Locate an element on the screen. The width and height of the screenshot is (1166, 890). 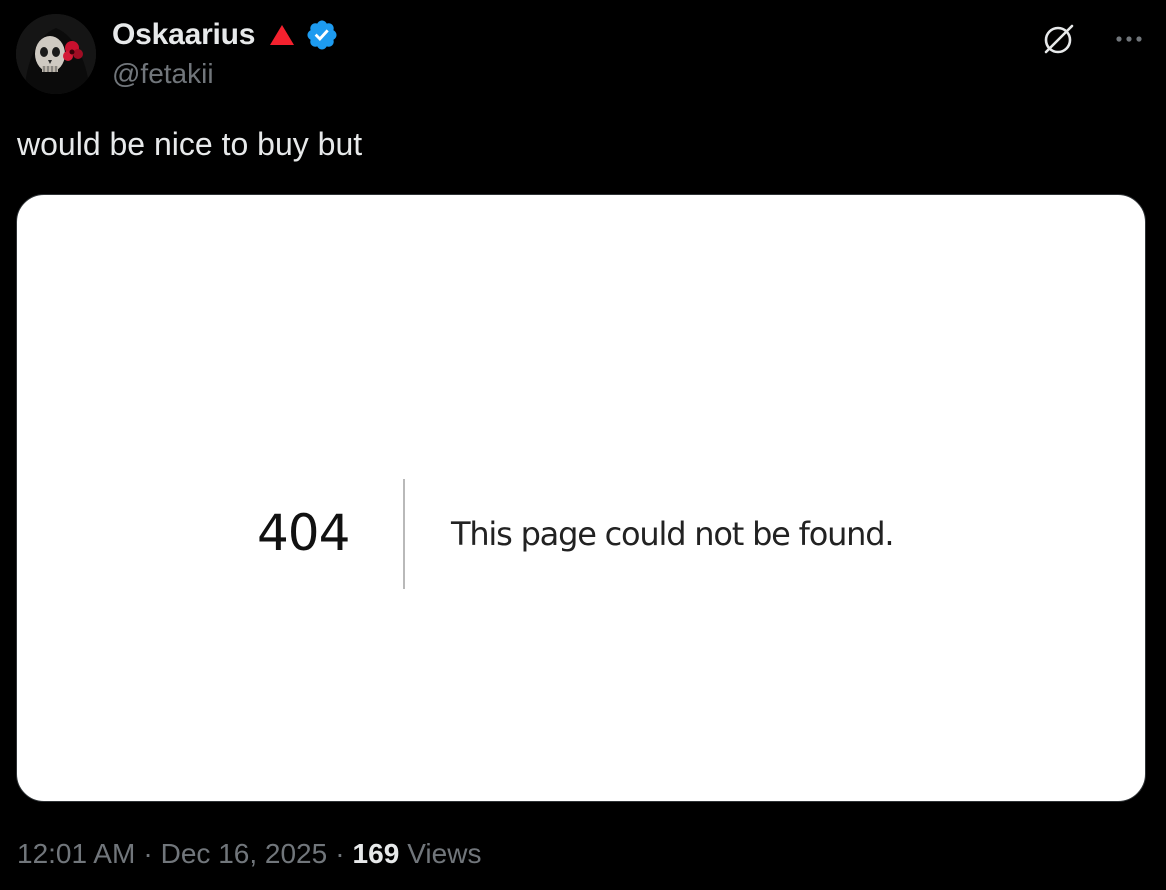
tweet-text: would be nice to buy but is located at coordinates (190, 144).